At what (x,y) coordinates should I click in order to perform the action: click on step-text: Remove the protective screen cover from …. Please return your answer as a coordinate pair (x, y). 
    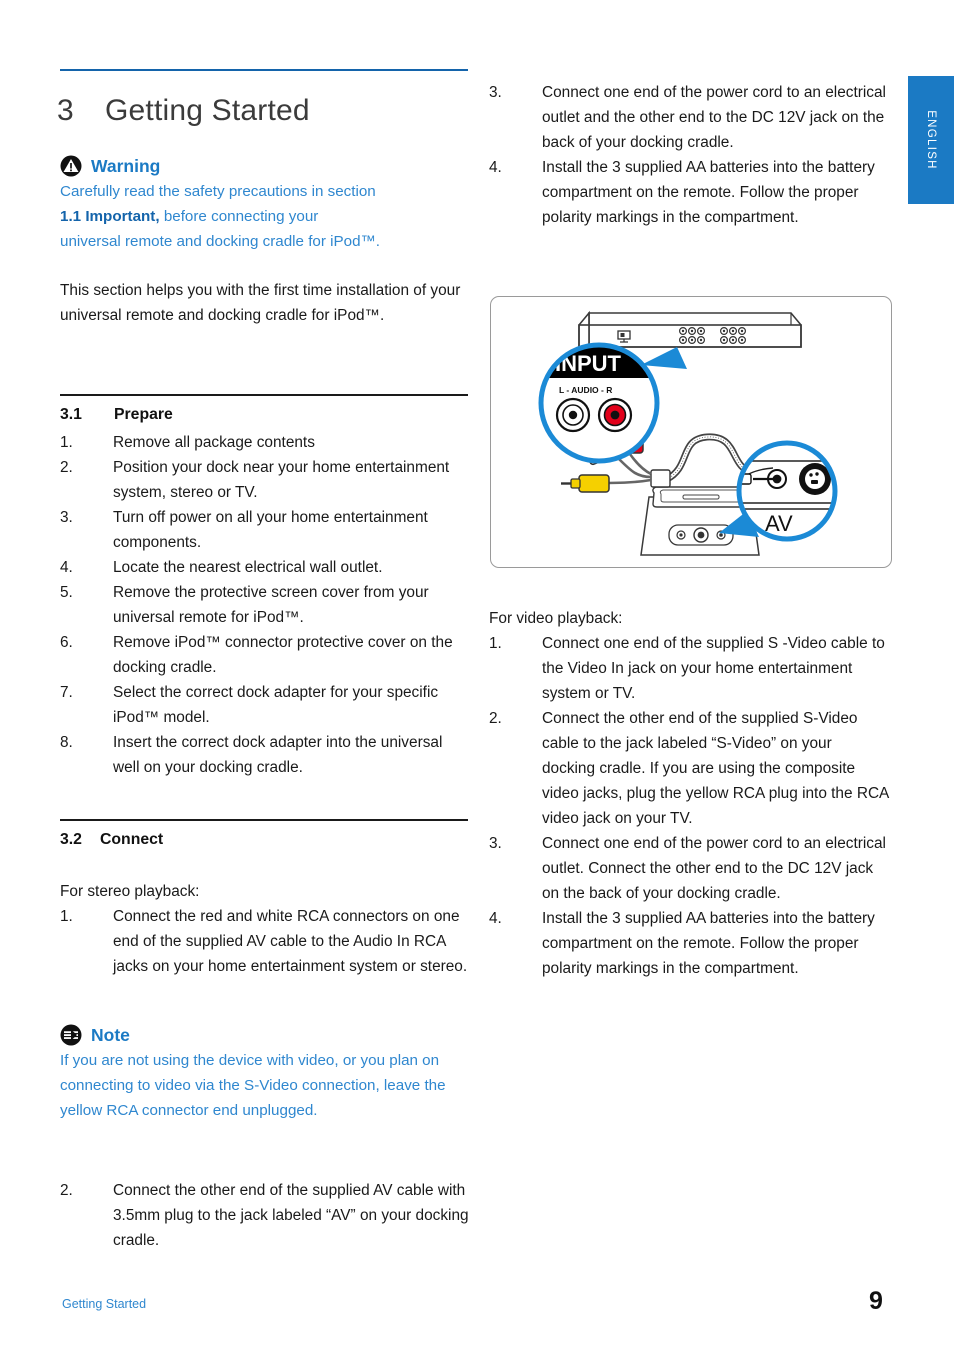
    Looking at the image, I should click on (271, 605).